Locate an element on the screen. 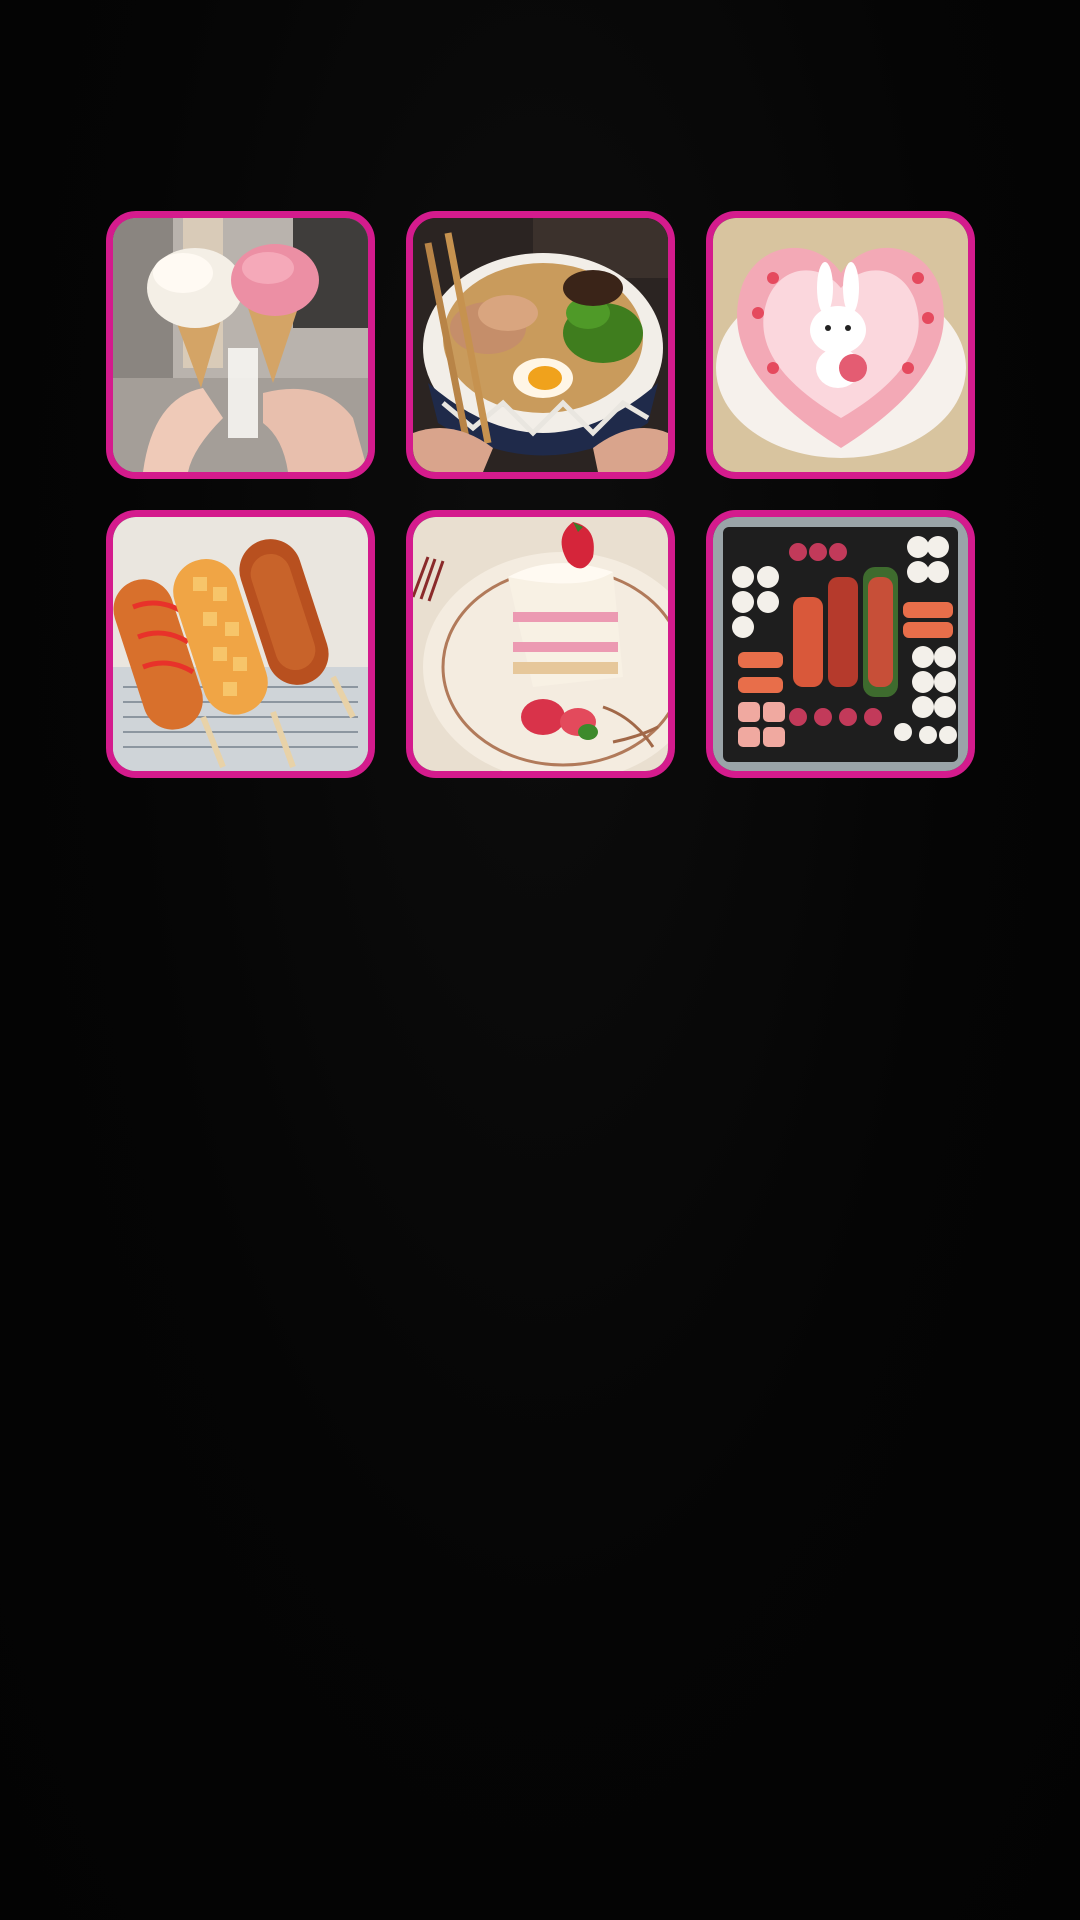 The image size is (1080, 1920). tile-shortcake is located at coordinates (540, 644).